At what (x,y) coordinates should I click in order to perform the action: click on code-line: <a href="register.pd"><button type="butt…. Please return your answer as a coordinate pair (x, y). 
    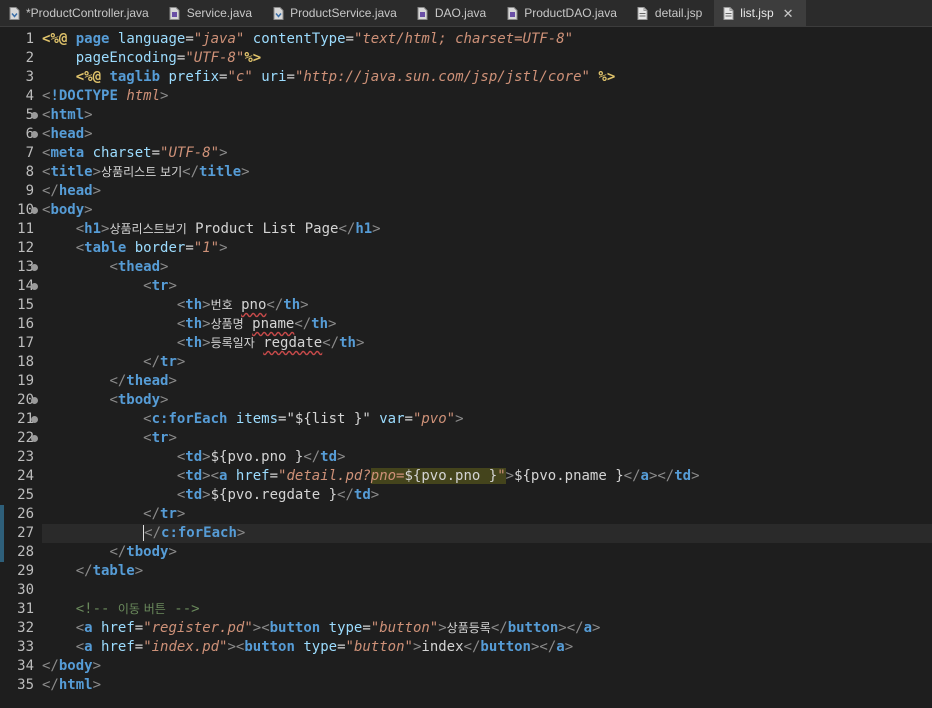
    Looking at the image, I should click on (321, 628).